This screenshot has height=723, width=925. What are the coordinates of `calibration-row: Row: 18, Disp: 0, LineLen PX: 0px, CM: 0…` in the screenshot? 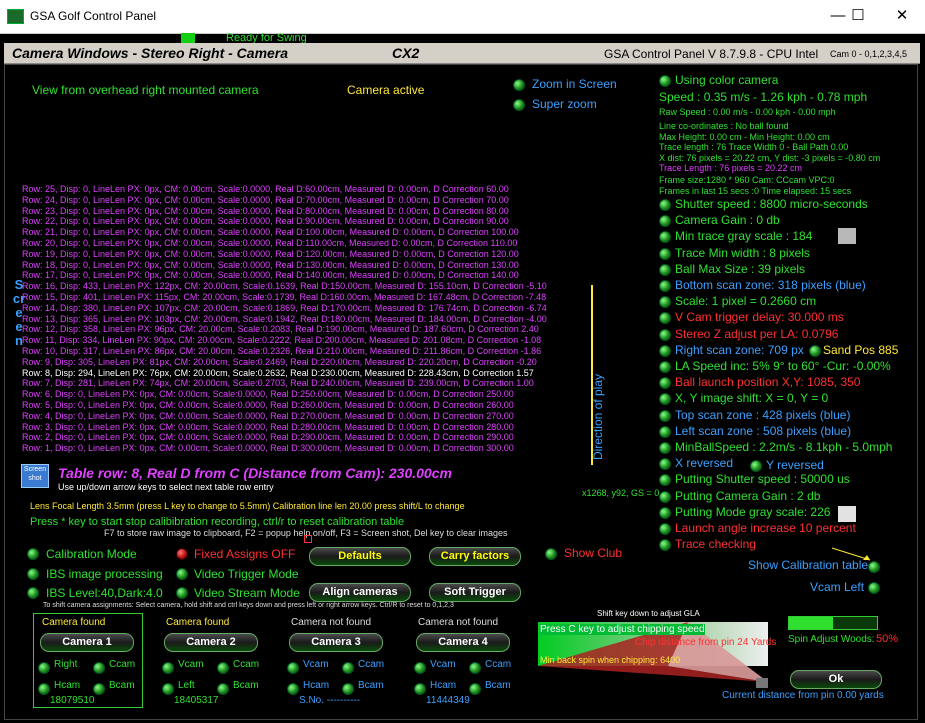 It's located at (284, 265).